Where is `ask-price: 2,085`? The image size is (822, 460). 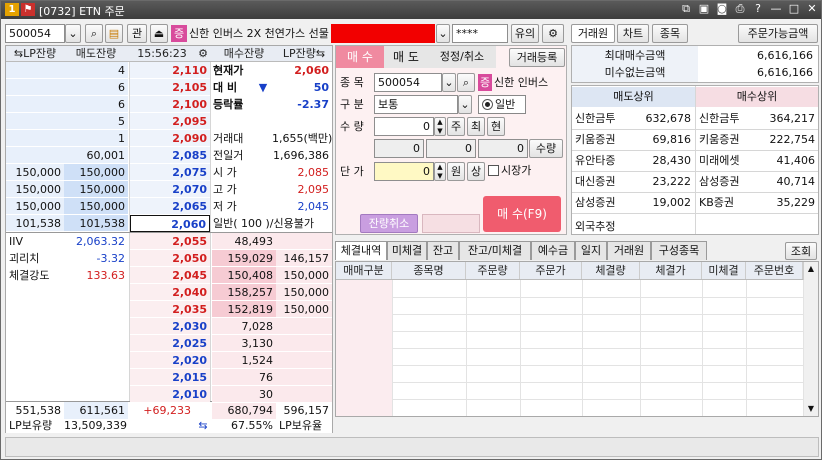 ask-price: 2,085 is located at coordinates (170, 155).